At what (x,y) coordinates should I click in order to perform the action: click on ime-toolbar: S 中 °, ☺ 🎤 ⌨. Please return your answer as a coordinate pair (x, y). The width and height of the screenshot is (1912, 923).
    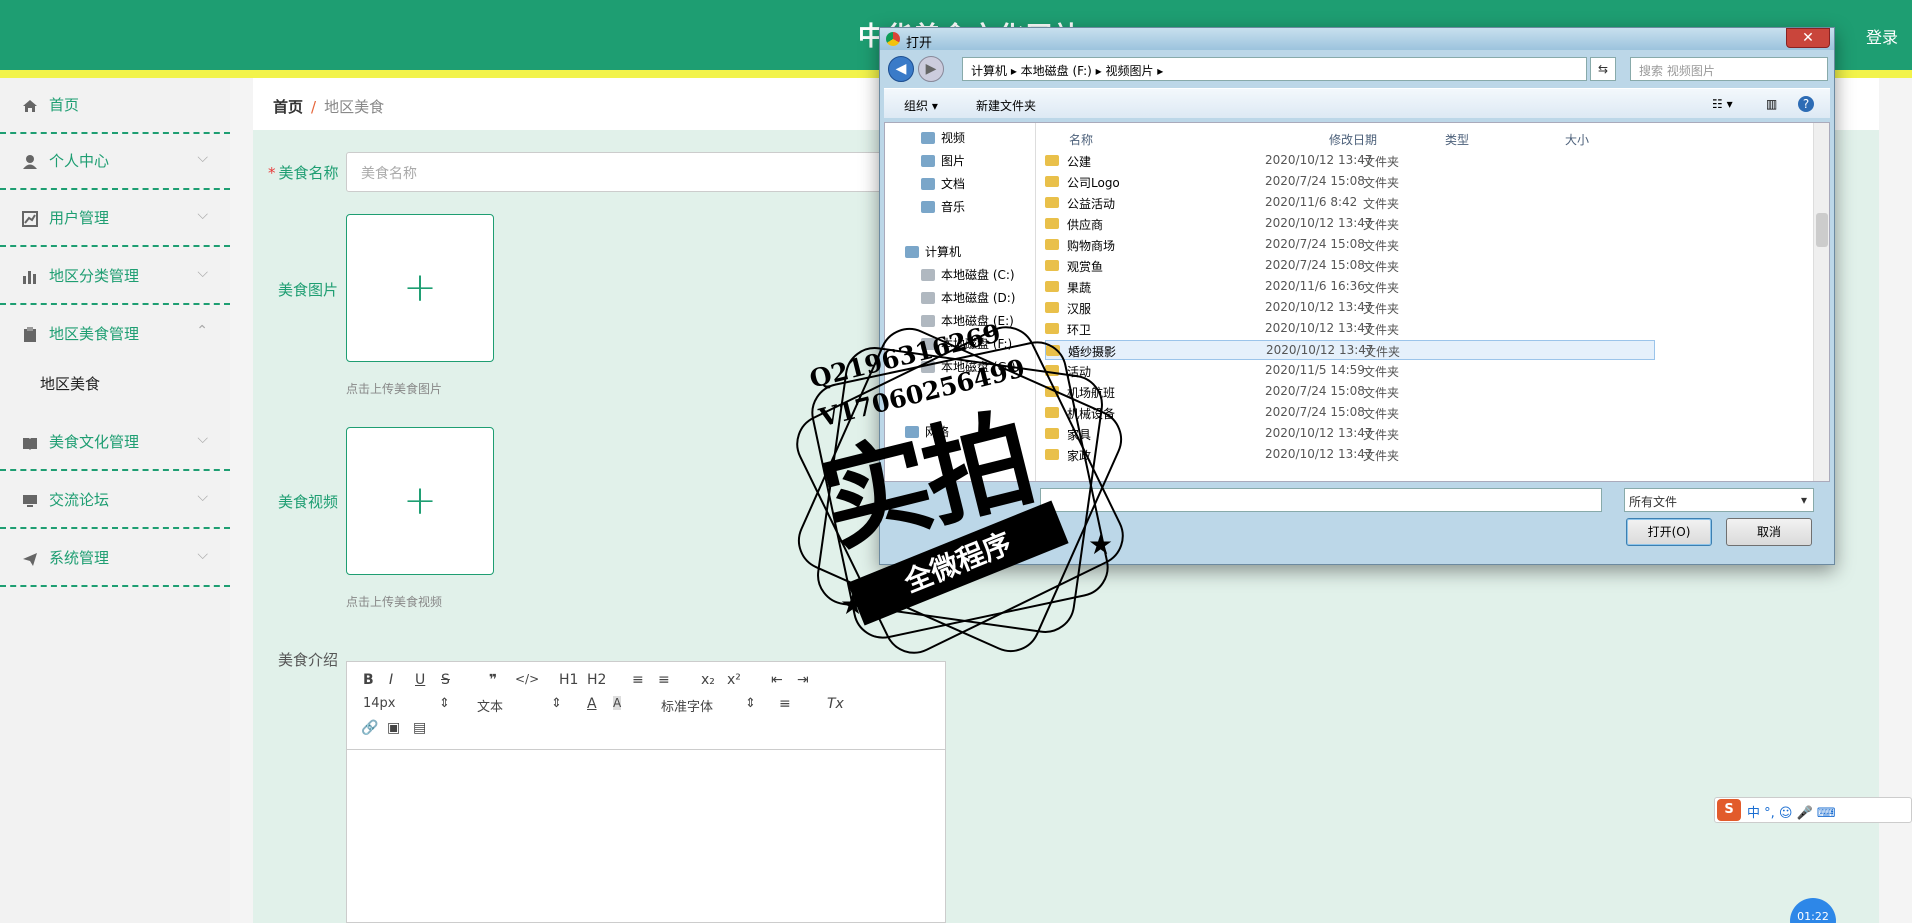
    Looking at the image, I should click on (1813, 810).